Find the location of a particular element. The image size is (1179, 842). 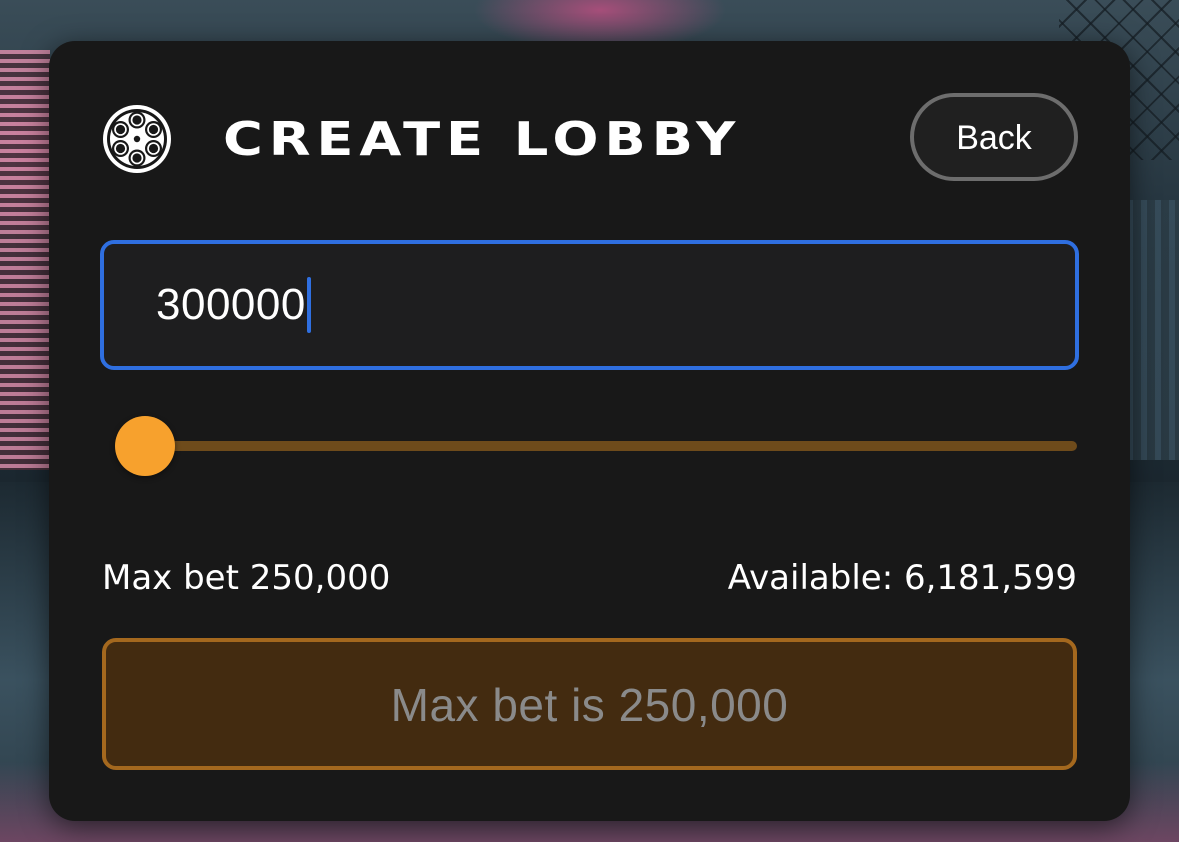

neon-light-strip is located at coordinates (25, 260).